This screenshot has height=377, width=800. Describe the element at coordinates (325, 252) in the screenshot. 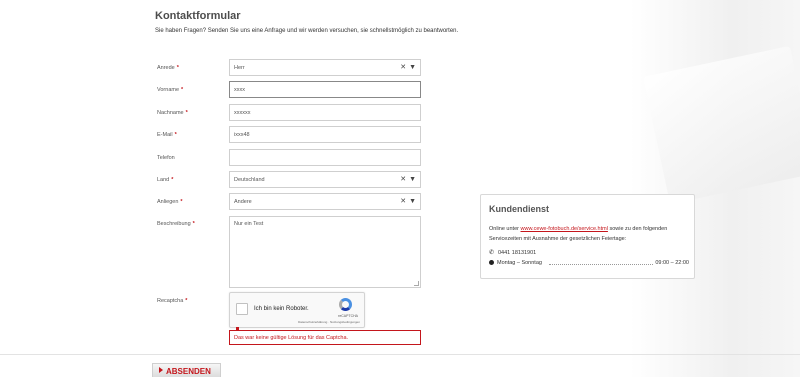

I see `beschreibung-textarea: Nur ein Test` at that location.